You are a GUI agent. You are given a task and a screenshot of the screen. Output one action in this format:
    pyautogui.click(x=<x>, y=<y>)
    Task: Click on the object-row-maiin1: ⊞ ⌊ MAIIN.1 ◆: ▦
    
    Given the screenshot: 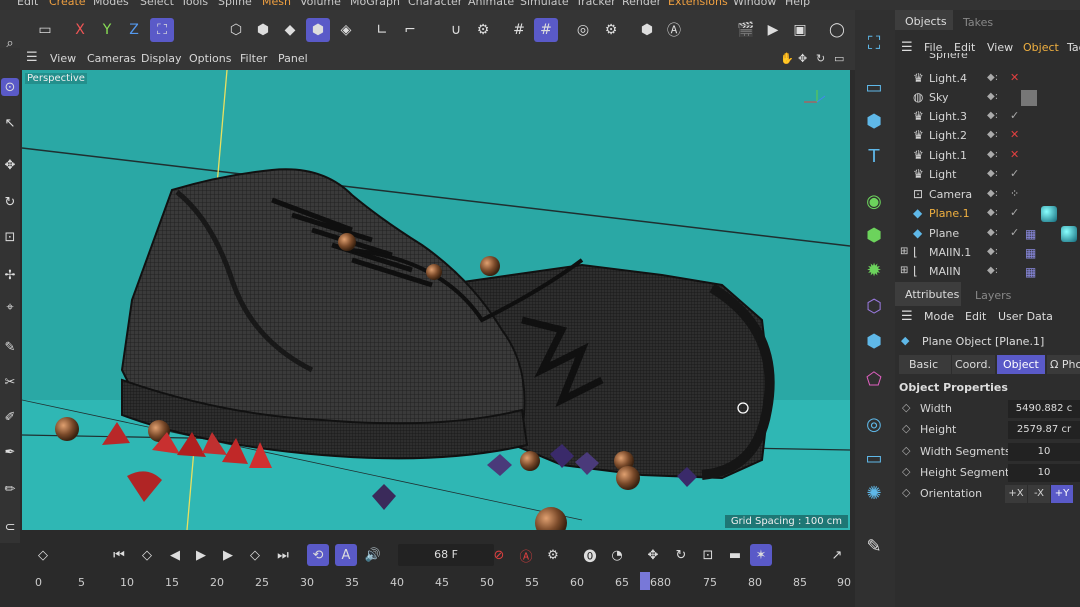 What is the action you would take?
    pyautogui.click(x=987, y=253)
    